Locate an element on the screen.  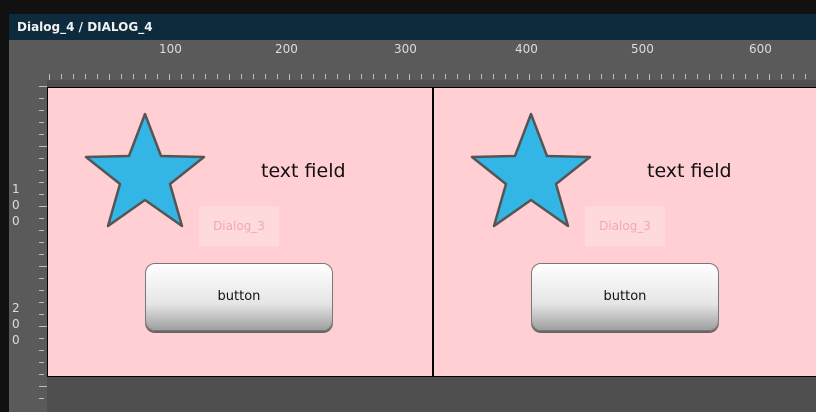
ruler-label-300: 300 is located at coordinates (405, 49).